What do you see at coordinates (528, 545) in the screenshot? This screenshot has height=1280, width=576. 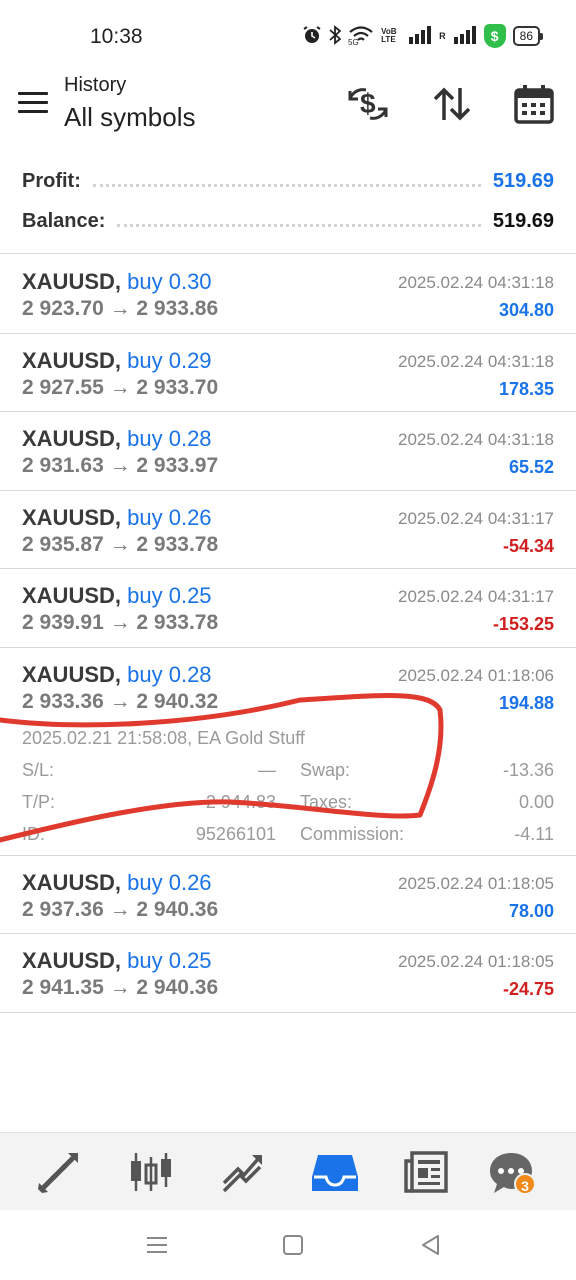 I see `trade-profit: -54.34` at bounding box center [528, 545].